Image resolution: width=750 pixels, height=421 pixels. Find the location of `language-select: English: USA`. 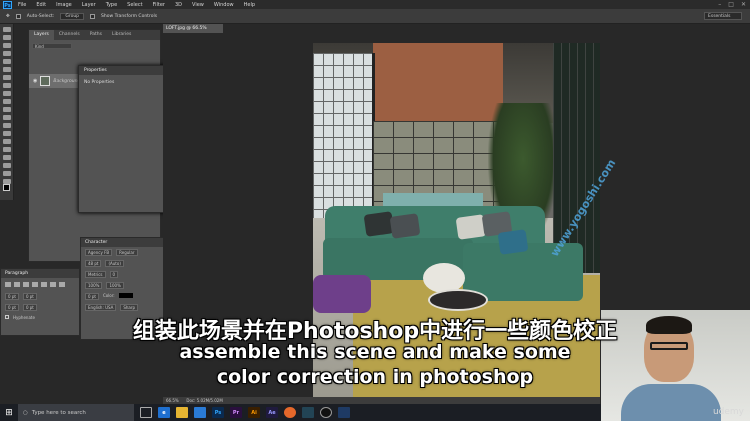

language-select: English: USA is located at coordinates (101, 307).